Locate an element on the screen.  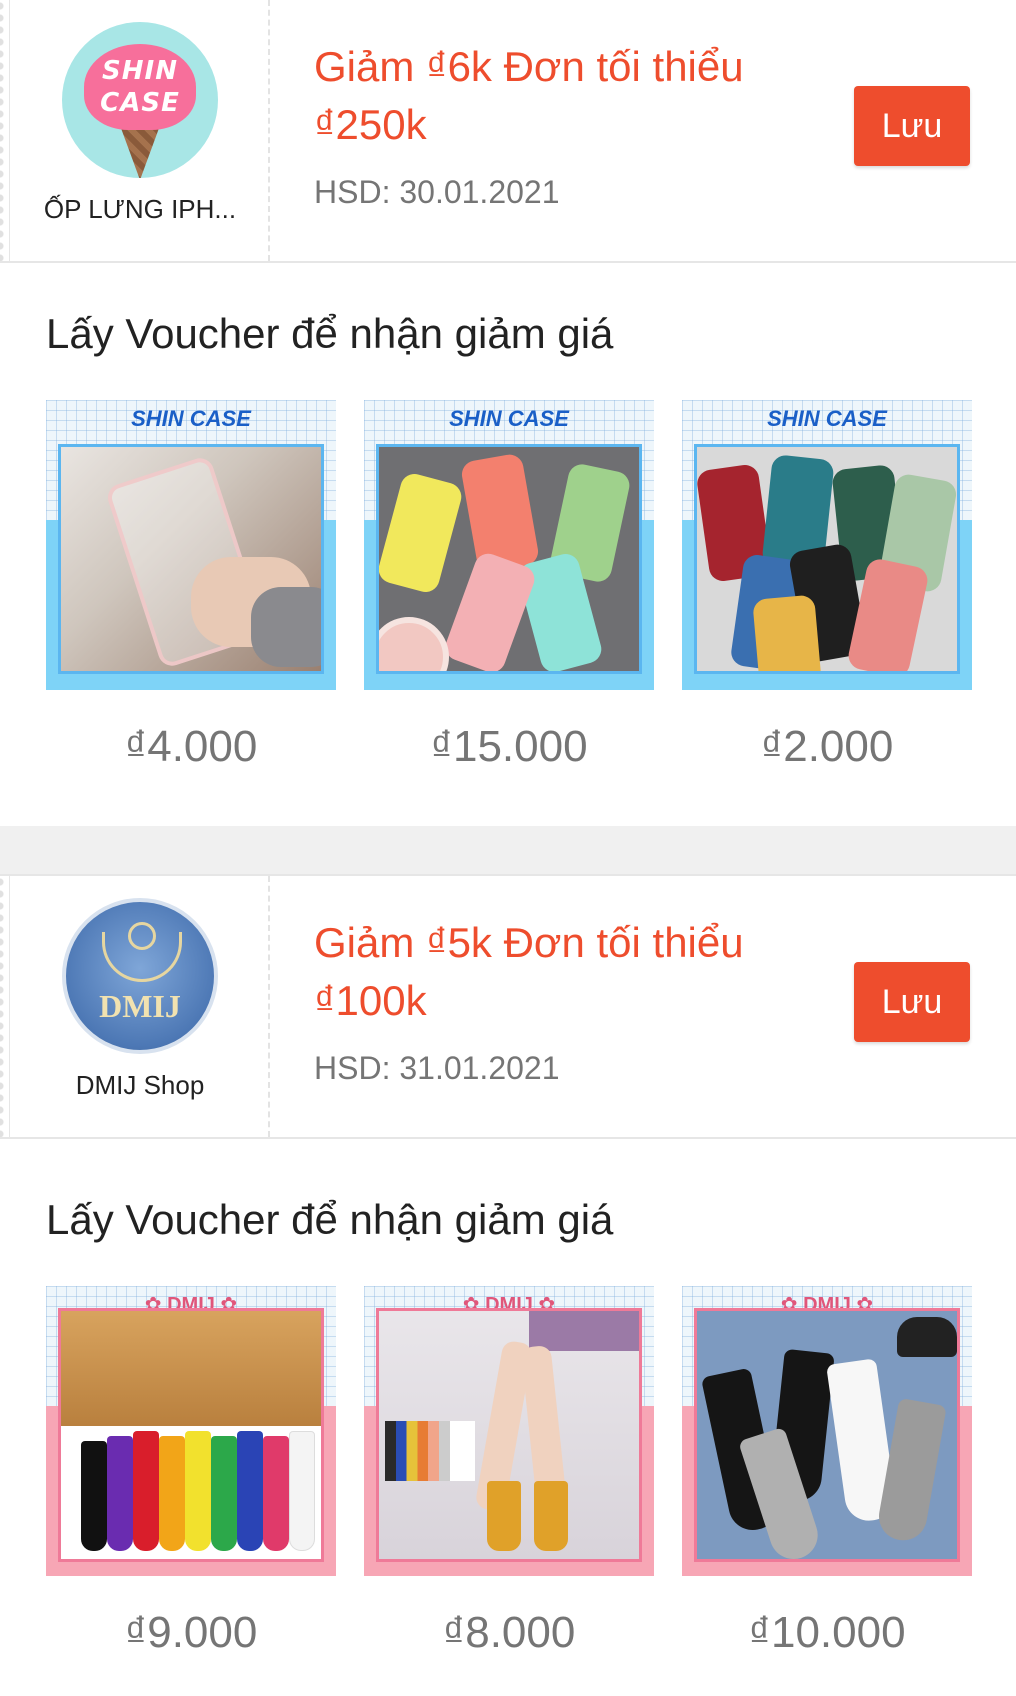
sock-yellow is located at coordinates (198, 1491).